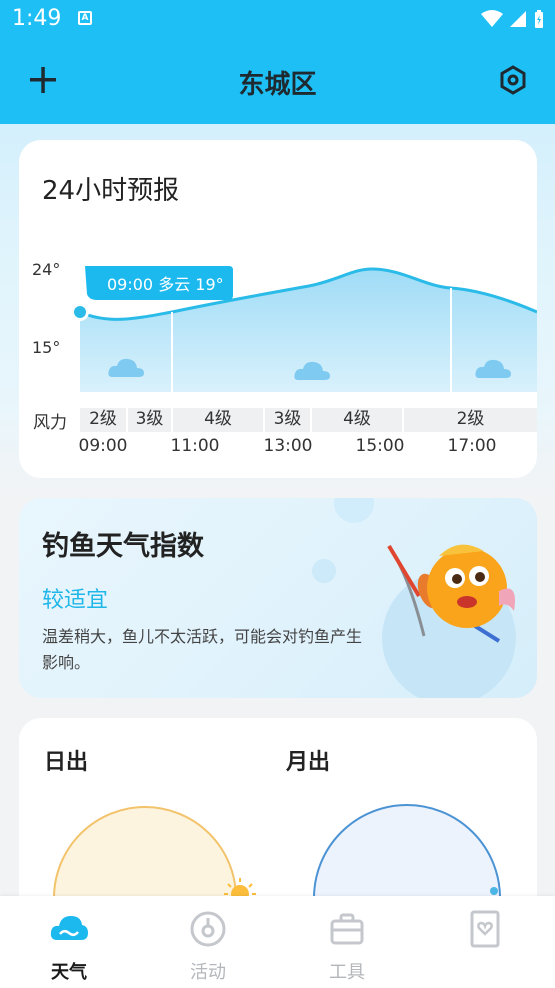 Image resolution: width=555 pixels, height=988 pixels. Describe the element at coordinates (75, 600) in the screenshot. I see `fishing-level: 较适宜` at that location.